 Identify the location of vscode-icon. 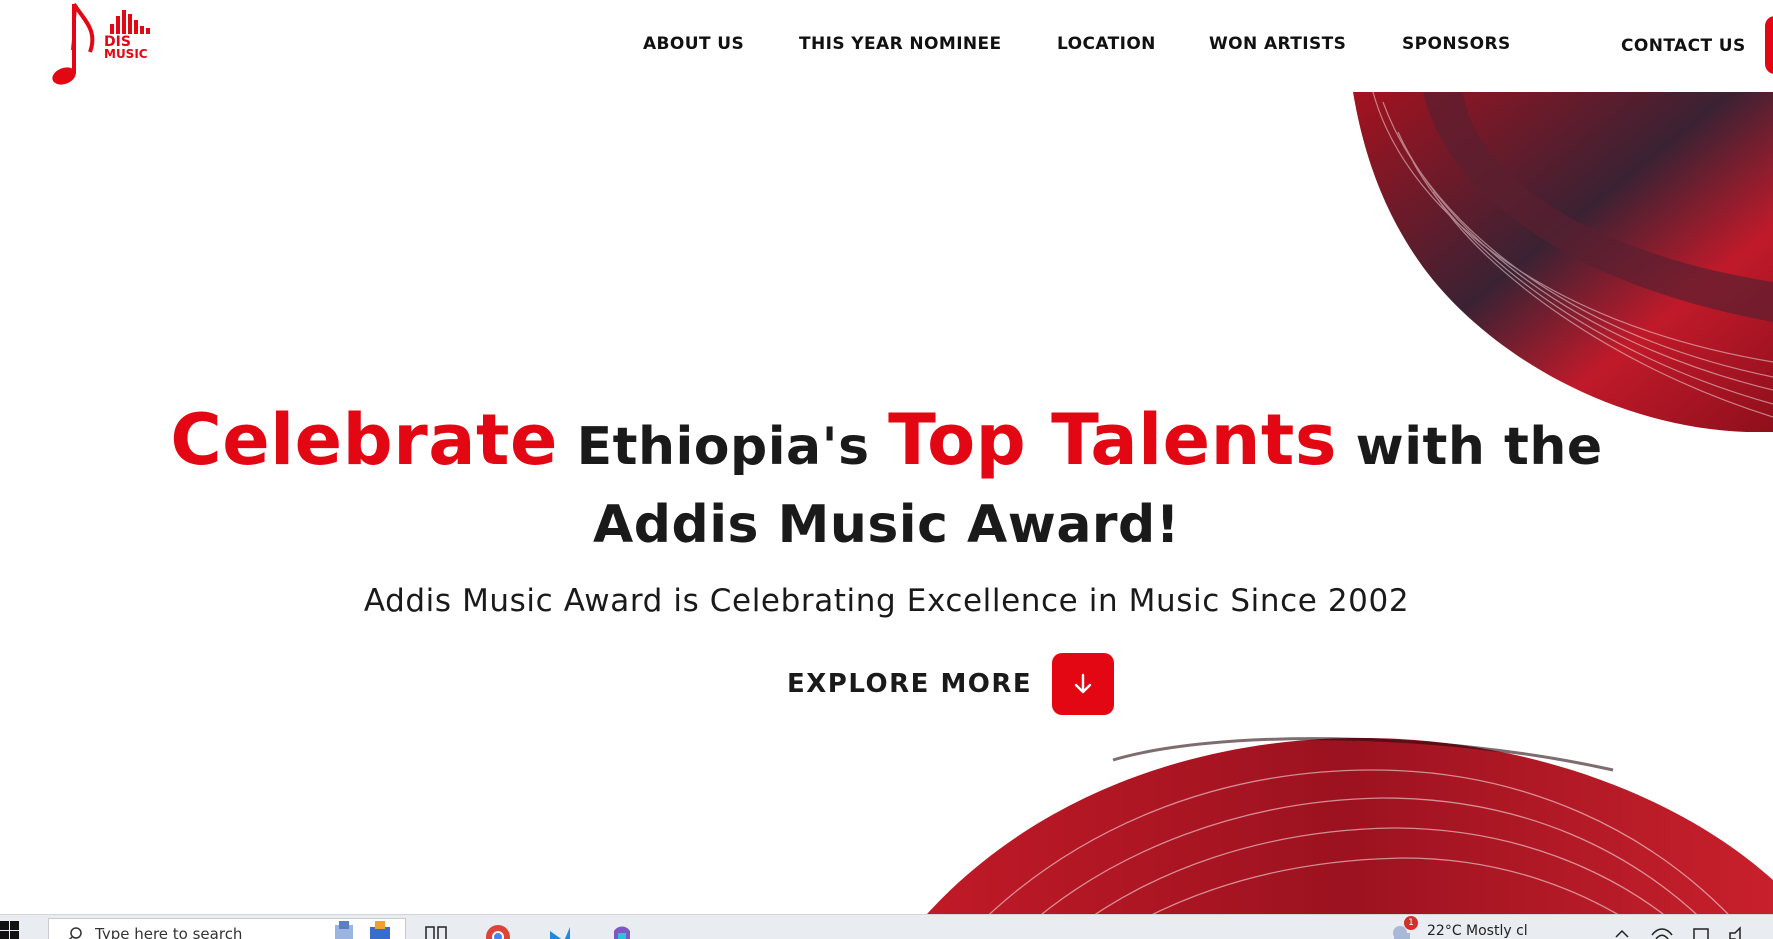
(560, 931).